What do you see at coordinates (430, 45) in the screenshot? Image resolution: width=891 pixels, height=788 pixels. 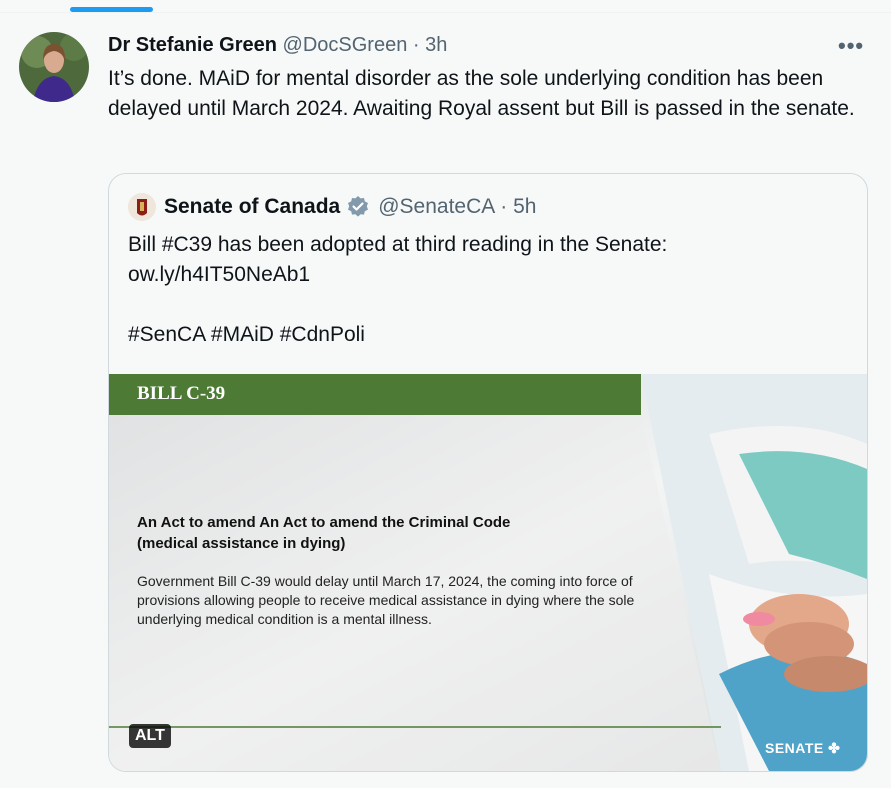 I see `tweet-time: · 3h` at bounding box center [430, 45].